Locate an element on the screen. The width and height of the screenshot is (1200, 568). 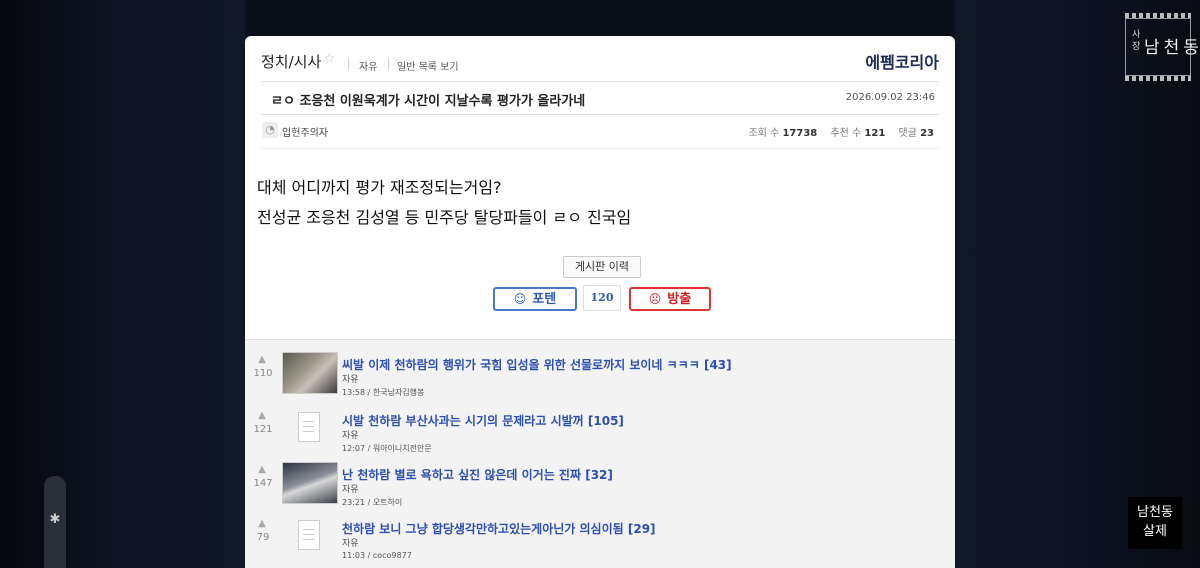
list-item-meta: 23:21 / 오트하이 is located at coordinates (372, 502).